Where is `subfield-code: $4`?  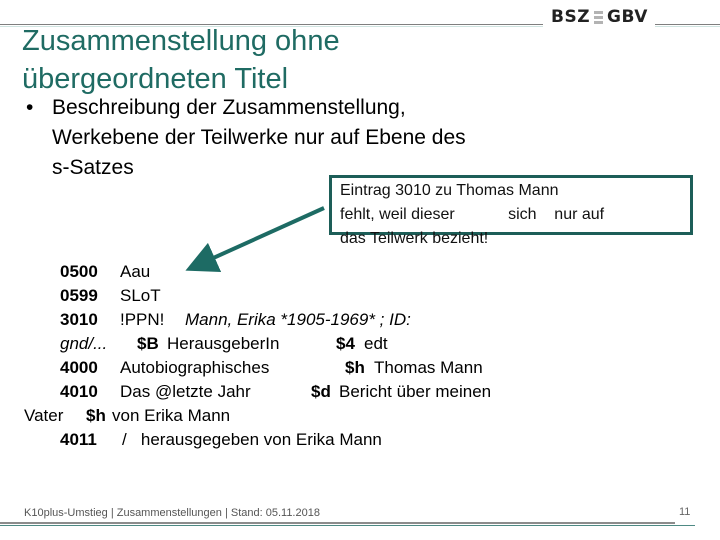 subfield-code: $4 is located at coordinates (345, 343).